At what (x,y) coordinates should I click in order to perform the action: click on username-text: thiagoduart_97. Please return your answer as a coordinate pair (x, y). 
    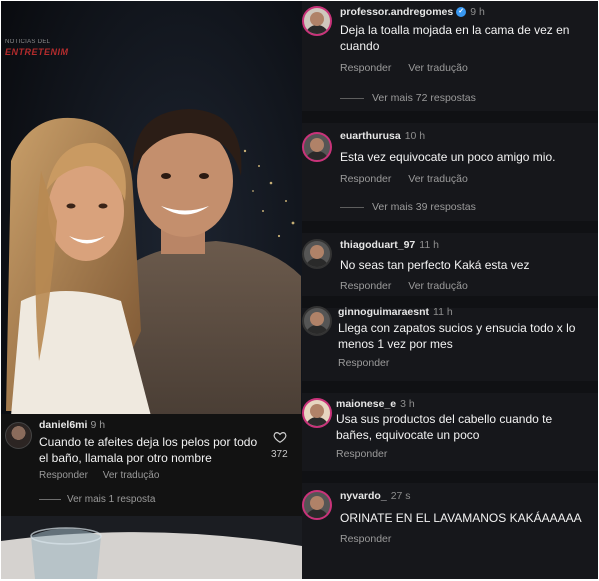
    Looking at the image, I should click on (377, 245).